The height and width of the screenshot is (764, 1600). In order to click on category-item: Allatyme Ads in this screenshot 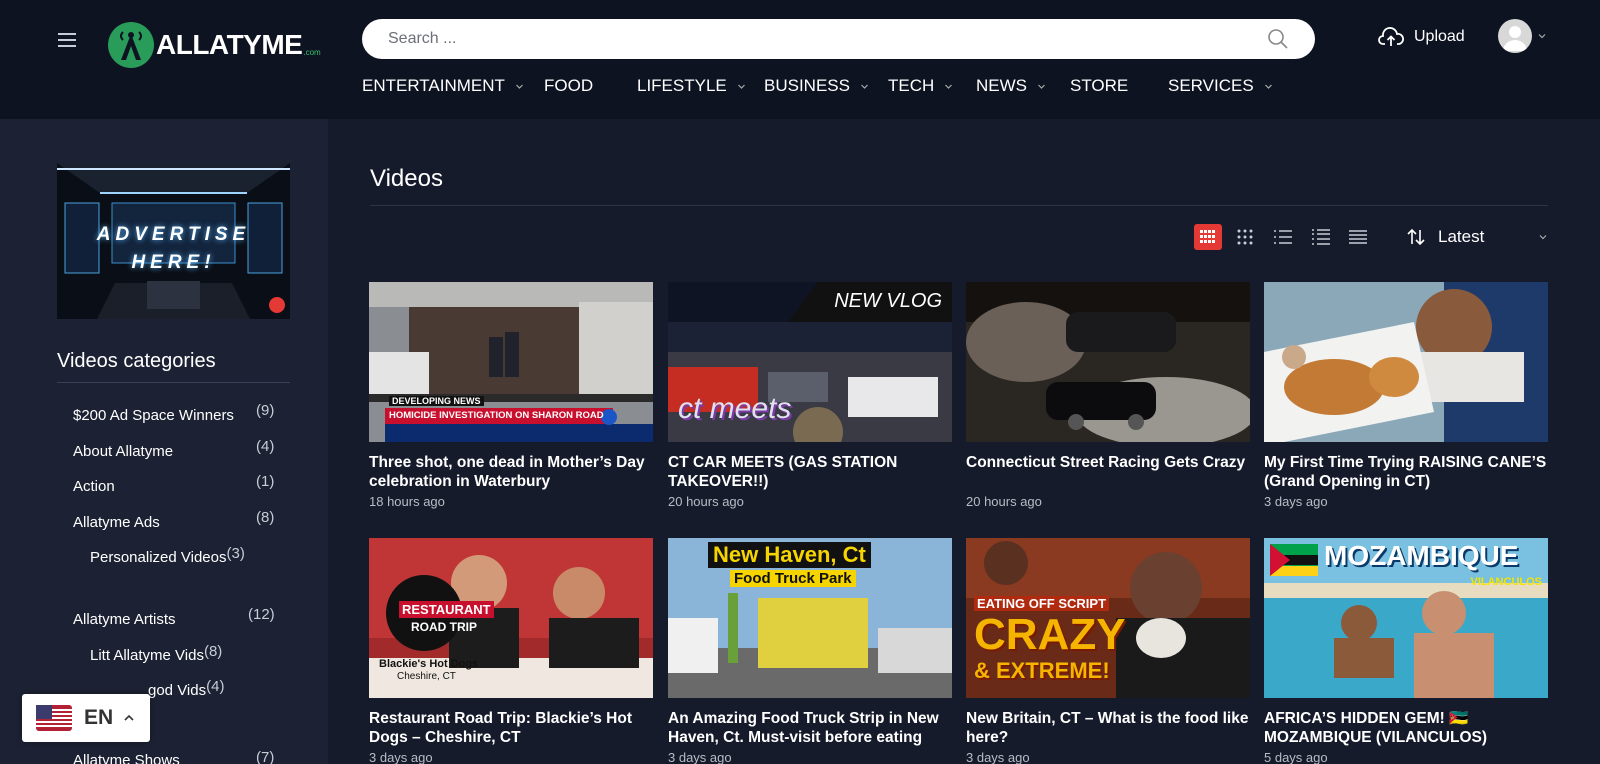, I will do `click(116, 522)`.